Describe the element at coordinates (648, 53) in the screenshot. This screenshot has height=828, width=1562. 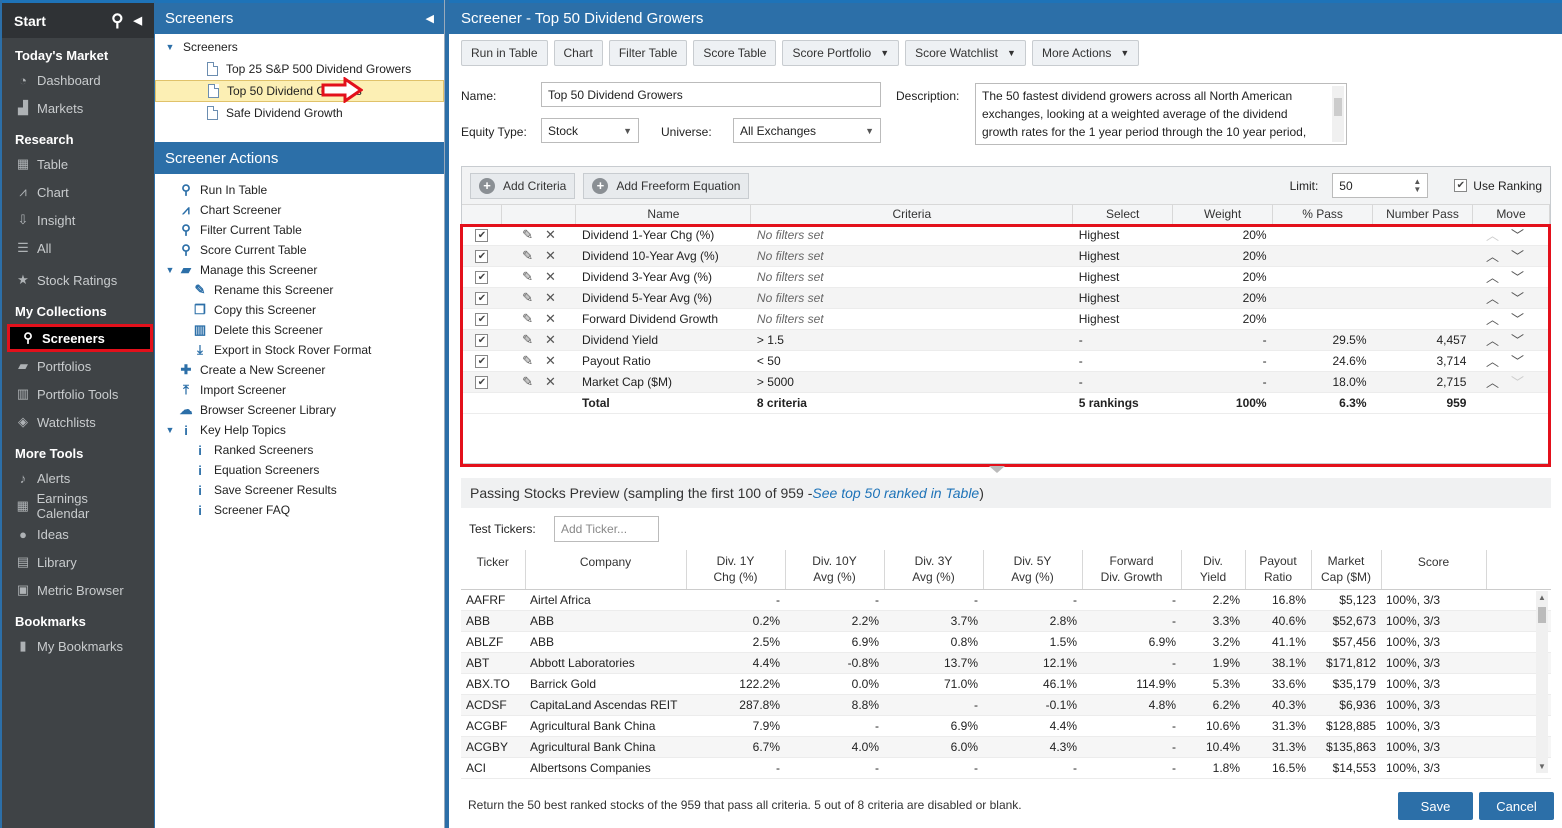
I see `filter-table-button: Filter Table` at that location.